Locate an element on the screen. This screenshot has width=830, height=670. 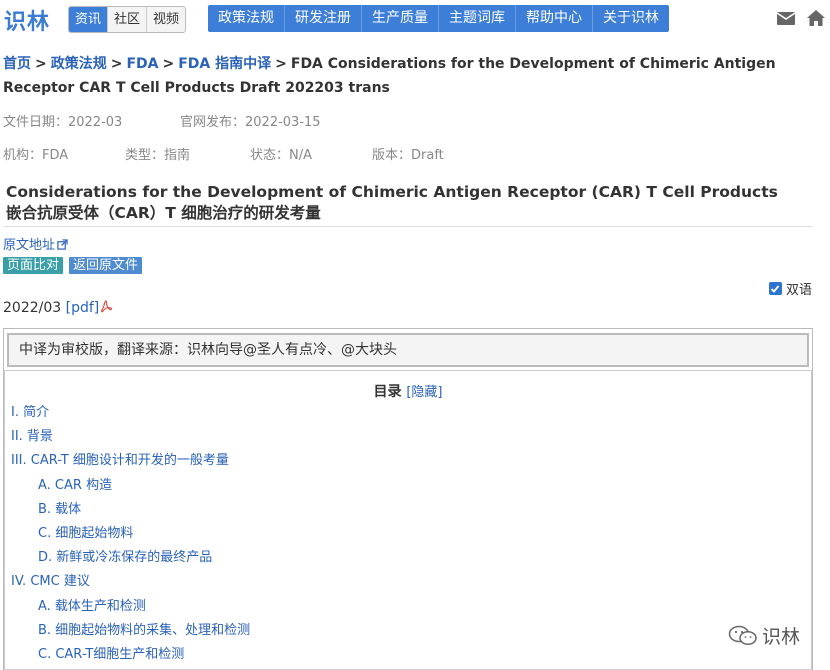
toc-hide-toggle: [隐藏] is located at coordinates (424, 392).